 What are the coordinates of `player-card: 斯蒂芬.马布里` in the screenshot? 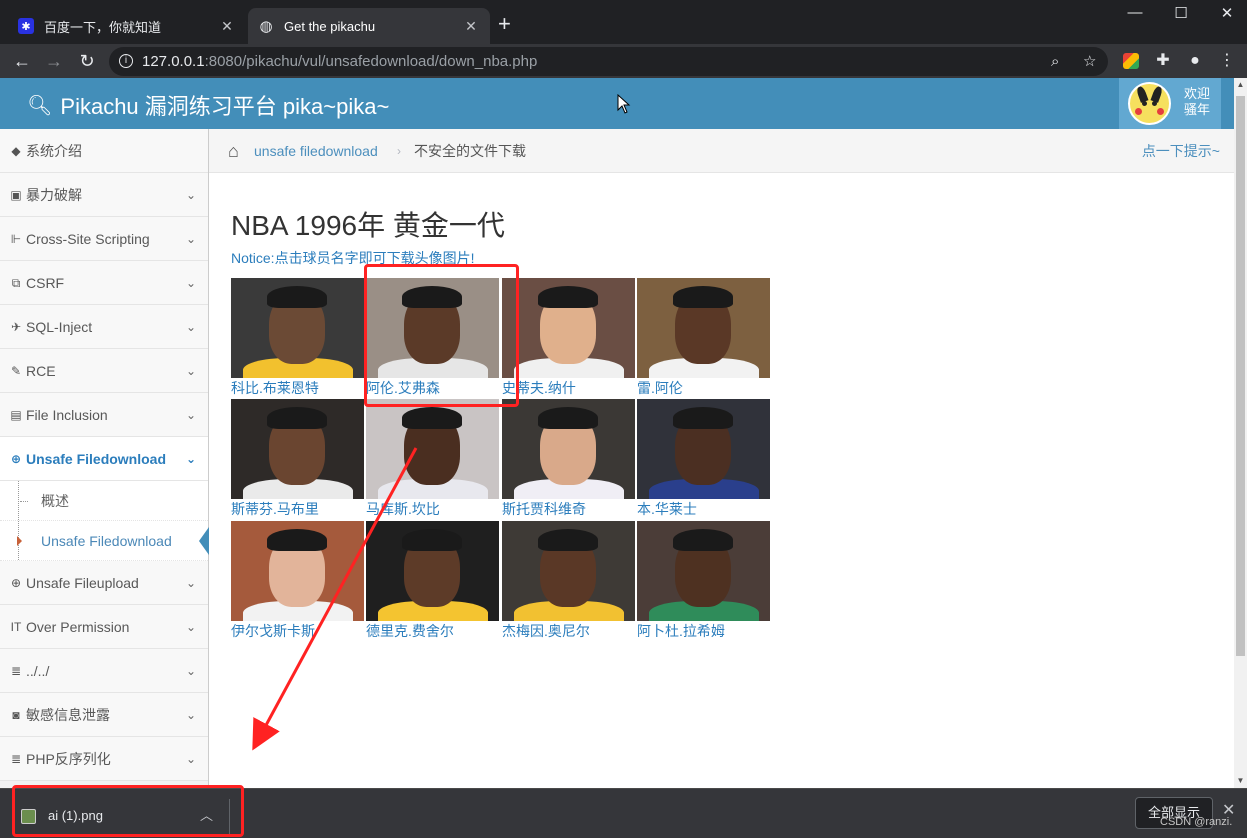 It's located at (298, 459).